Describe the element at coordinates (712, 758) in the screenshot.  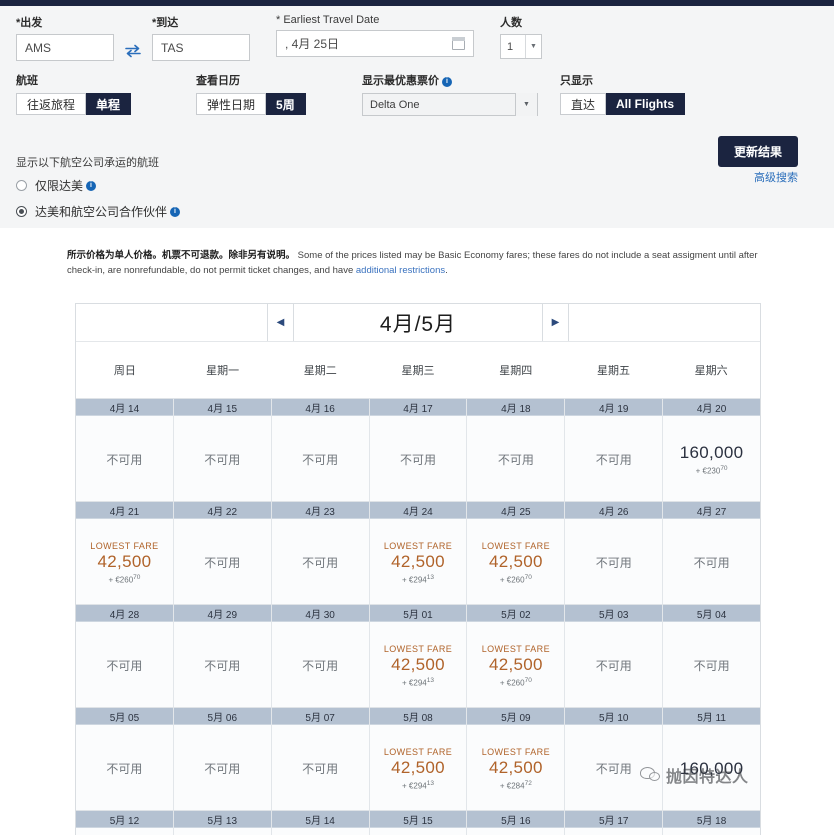
I see `calendar-day-cell: 5月 11 160,000` at that location.